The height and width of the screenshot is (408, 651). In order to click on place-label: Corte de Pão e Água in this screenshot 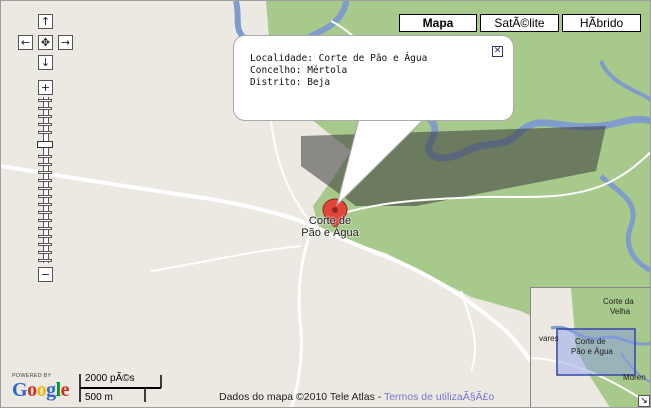, I will do `click(330, 227)`.